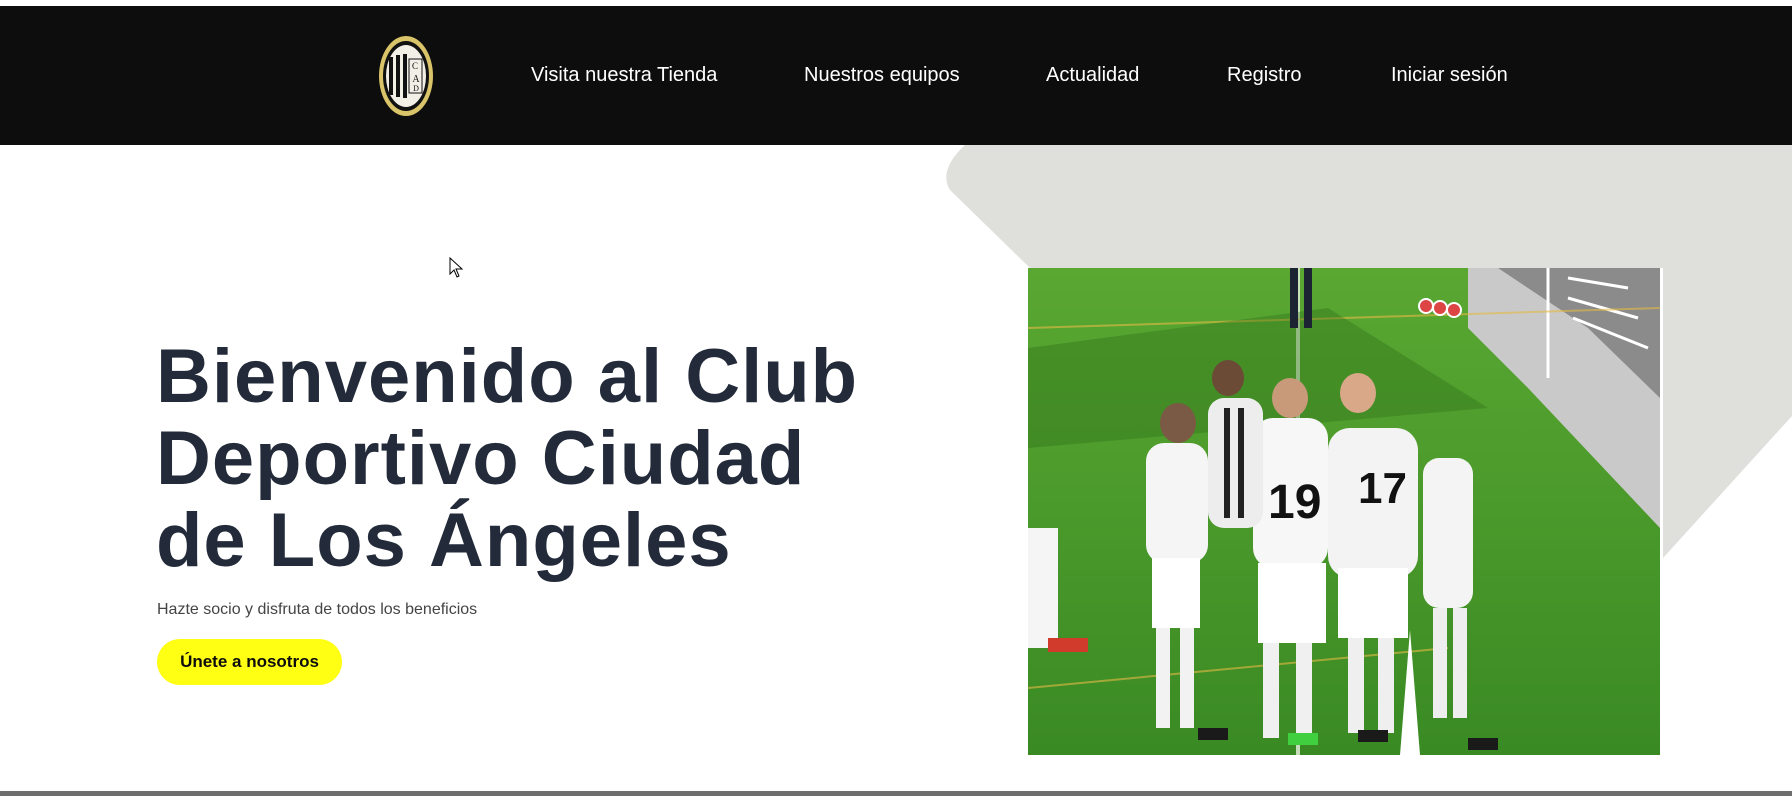 The image size is (1792, 796). Describe the element at coordinates (1382, 488) in the screenshot. I see `svg-text: 17` at that location.